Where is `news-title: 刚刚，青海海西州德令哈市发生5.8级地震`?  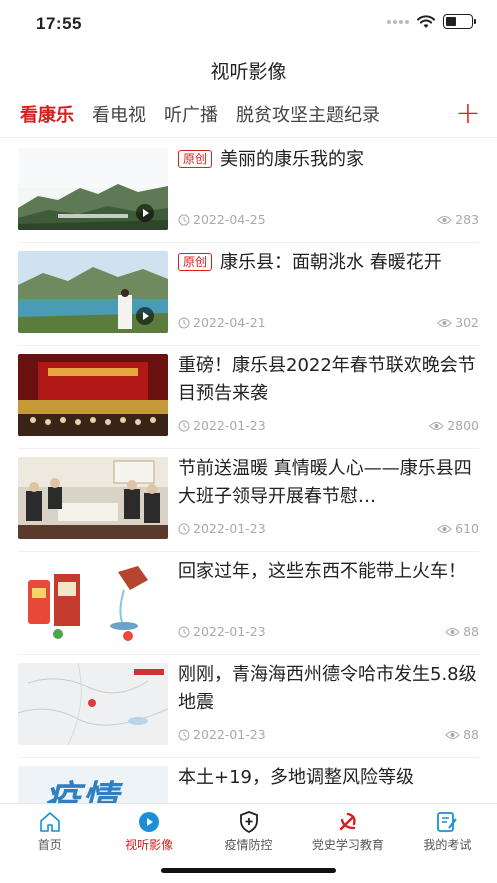 news-title: 刚刚，青海海西州德令哈市发生5.8级地震 is located at coordinates (327, 688).